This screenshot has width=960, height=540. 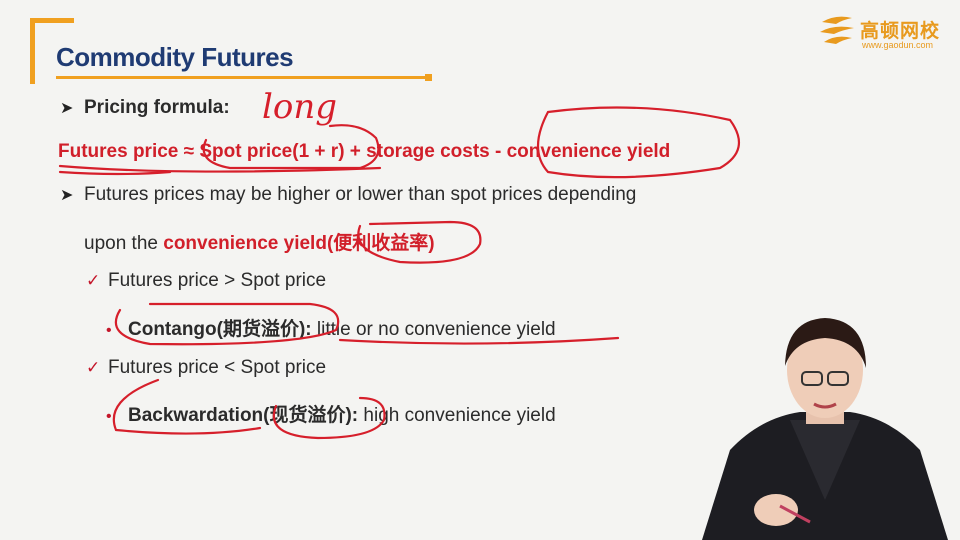 I want to click on case-2-row: ✓ Futures price < Spot price, so click(x=206, y=368).